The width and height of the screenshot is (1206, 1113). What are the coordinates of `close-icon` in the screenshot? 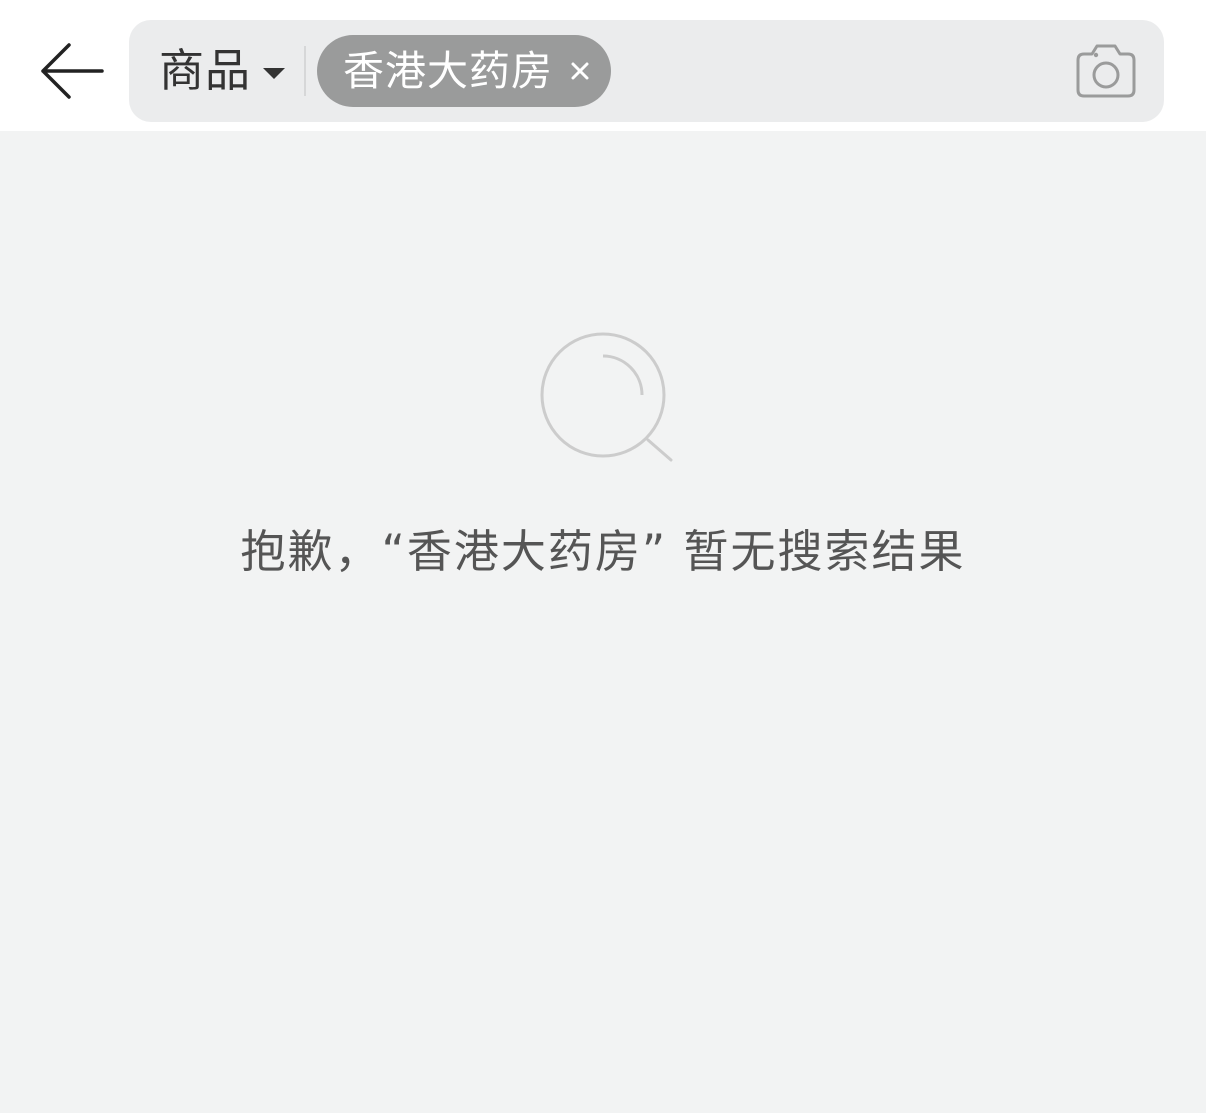 It's located at (580, 71).